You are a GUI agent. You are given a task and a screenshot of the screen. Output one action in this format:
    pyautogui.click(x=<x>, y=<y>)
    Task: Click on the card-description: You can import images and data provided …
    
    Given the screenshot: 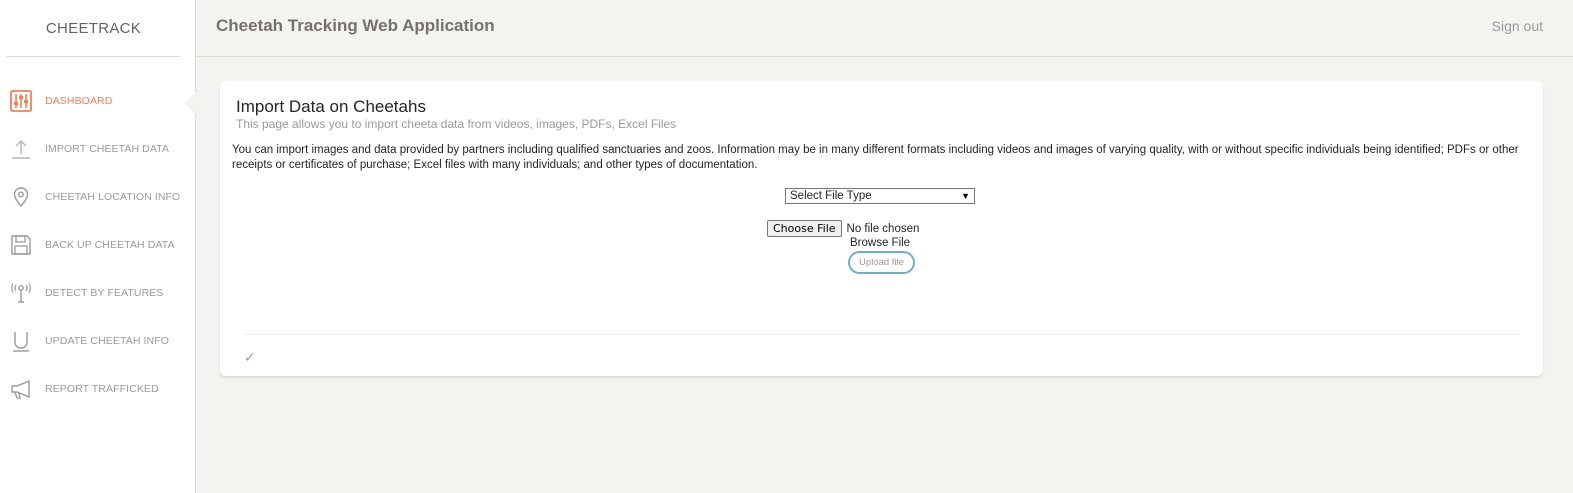 What is the action you would take?
    pyautogui.click(x=875, y=157)
    